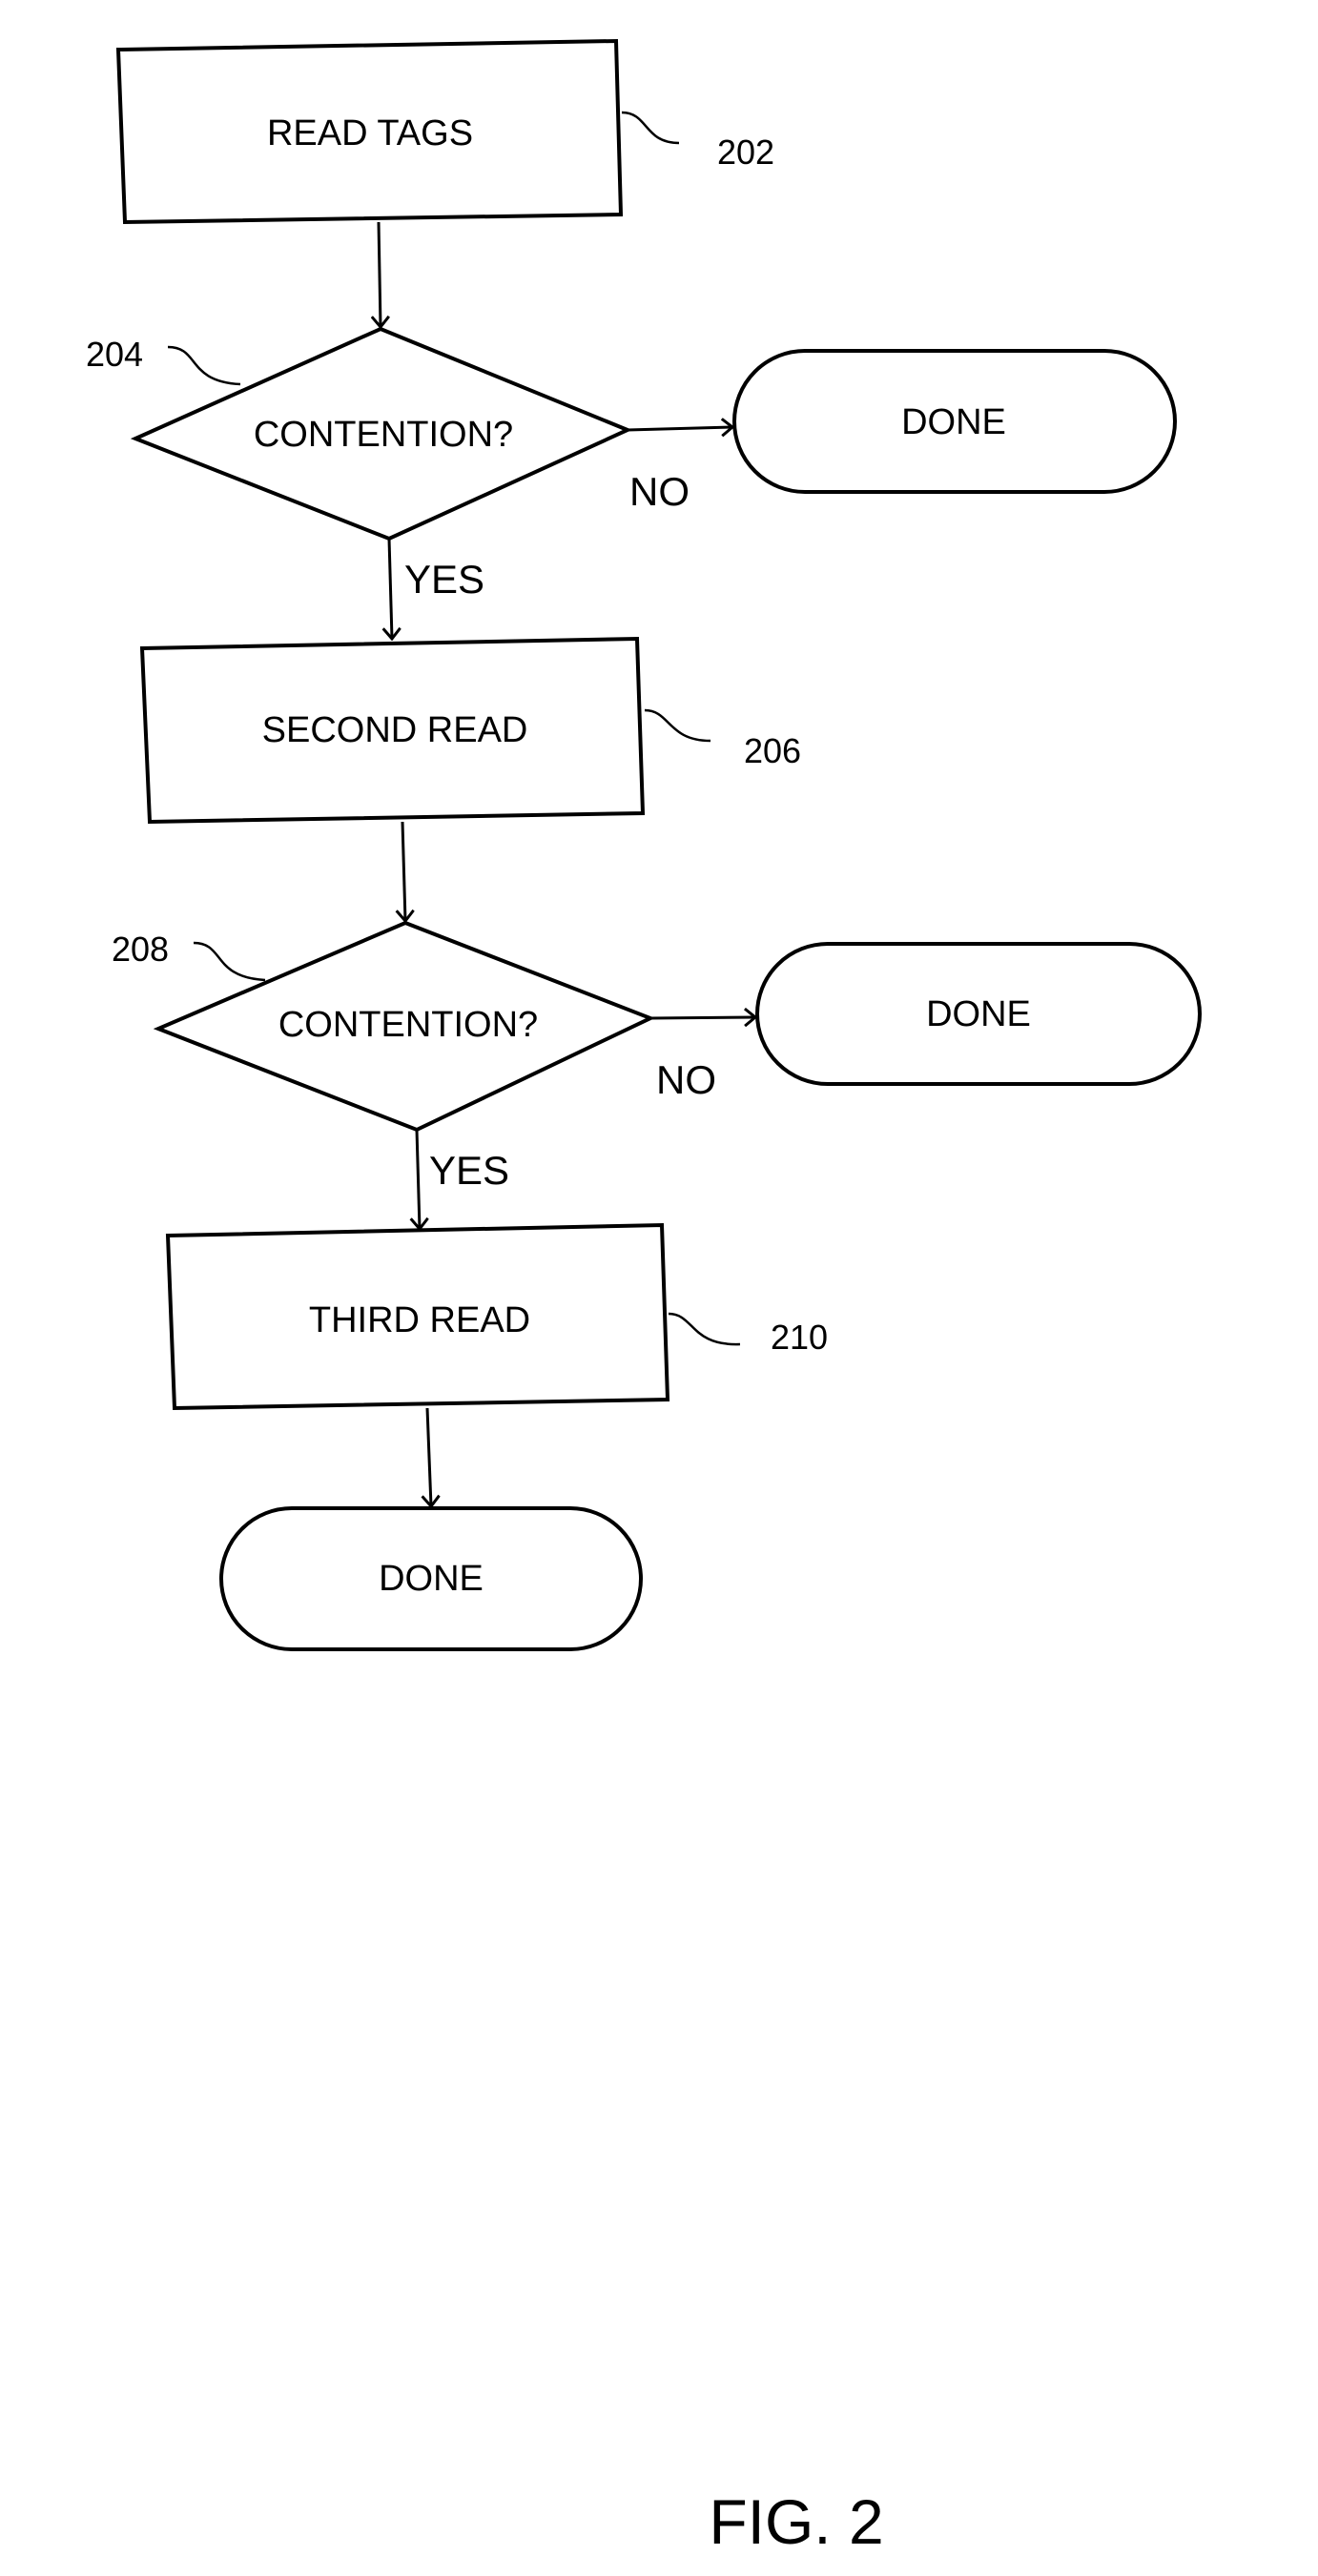  I want to click on terminal-done-1: DONE, so click(954, 421).